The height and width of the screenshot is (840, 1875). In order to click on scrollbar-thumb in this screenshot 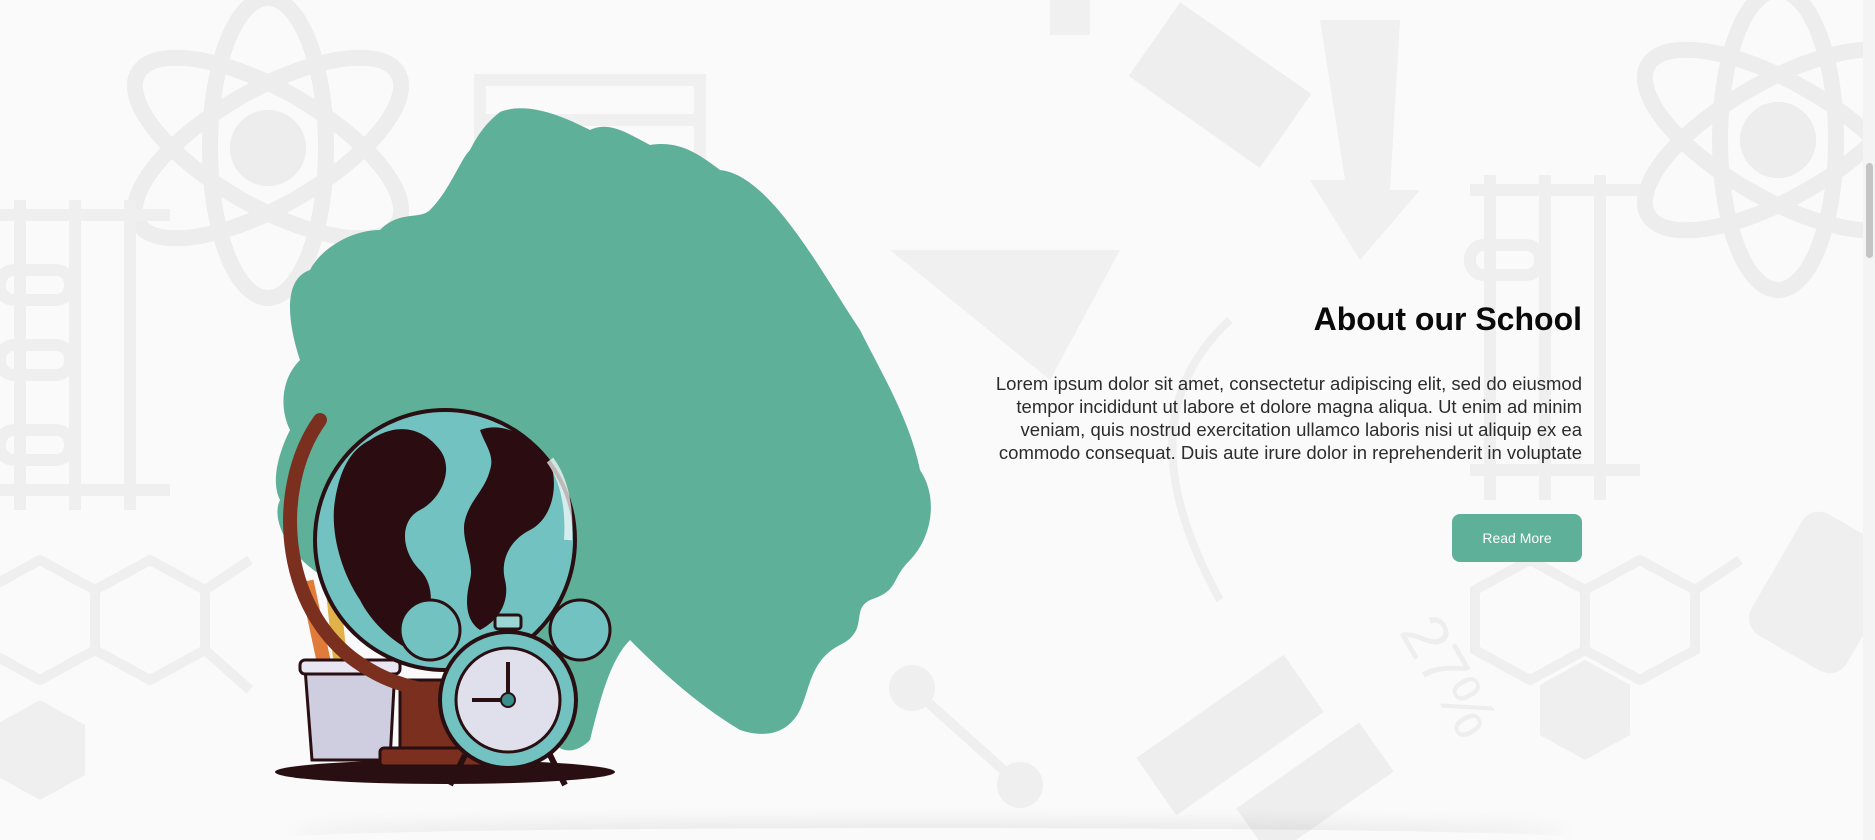, I will do `click(1869, 210)`.